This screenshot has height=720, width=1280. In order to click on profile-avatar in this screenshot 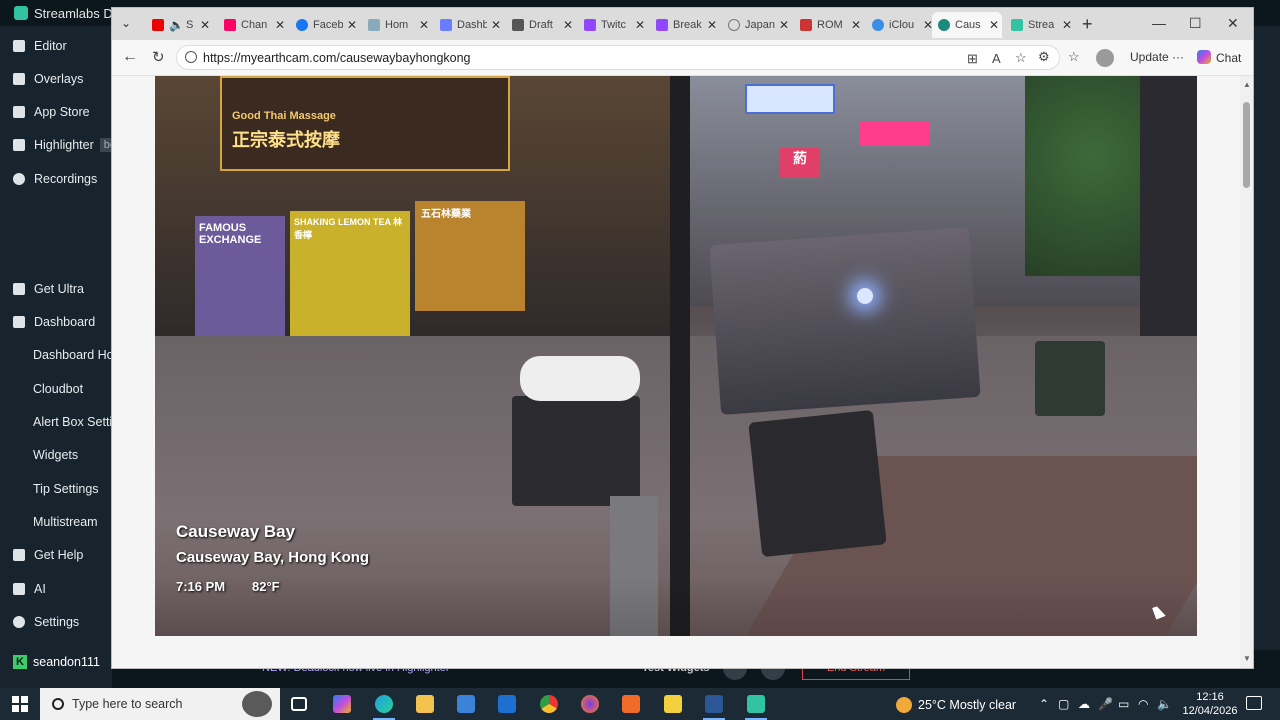, I will do `click(1105, 58)`.